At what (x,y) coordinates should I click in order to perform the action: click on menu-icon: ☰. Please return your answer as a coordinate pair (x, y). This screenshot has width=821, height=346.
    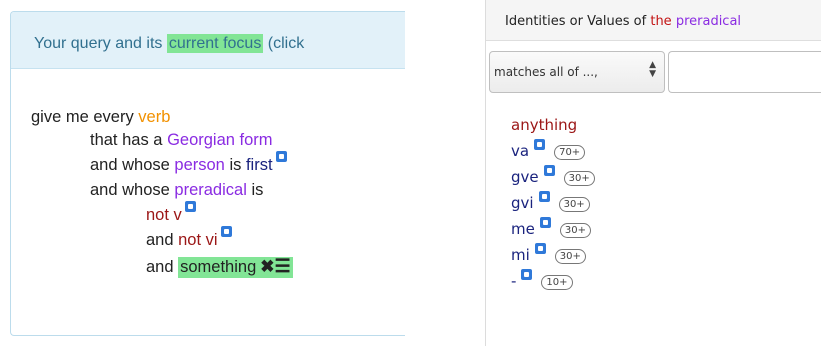
    Looking at the image, I should click on (283, 266).